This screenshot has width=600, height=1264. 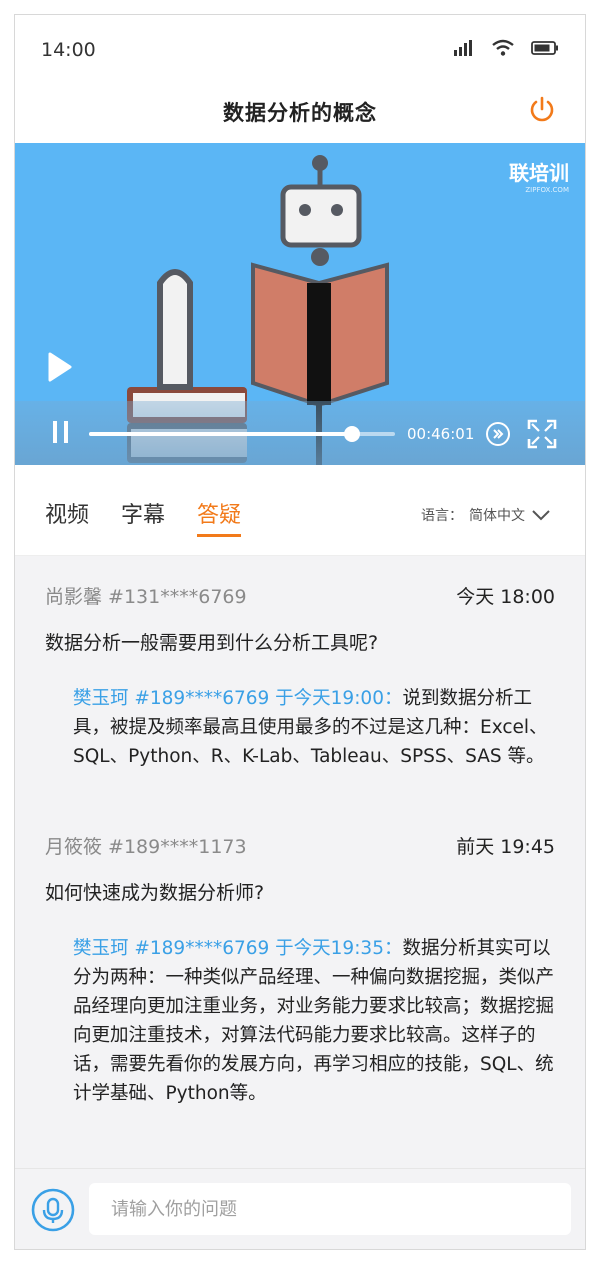 I want to click on answer-author: 樊玉珂 #189****6769 于今天19:00：, so click(x=237, y=698).